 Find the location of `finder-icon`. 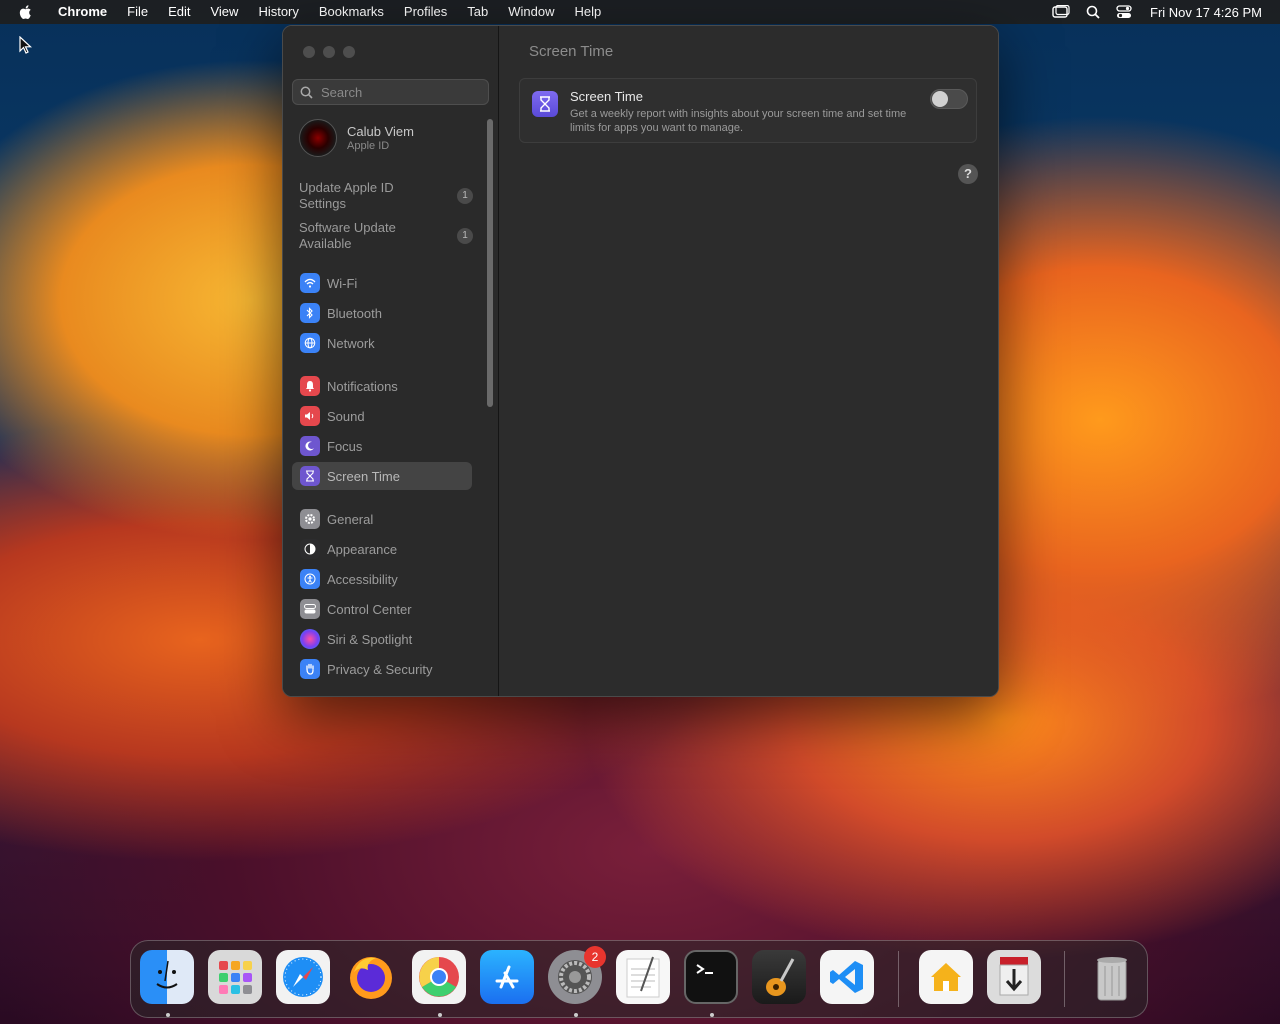

finder-icon is located at coordinates (167, 974).